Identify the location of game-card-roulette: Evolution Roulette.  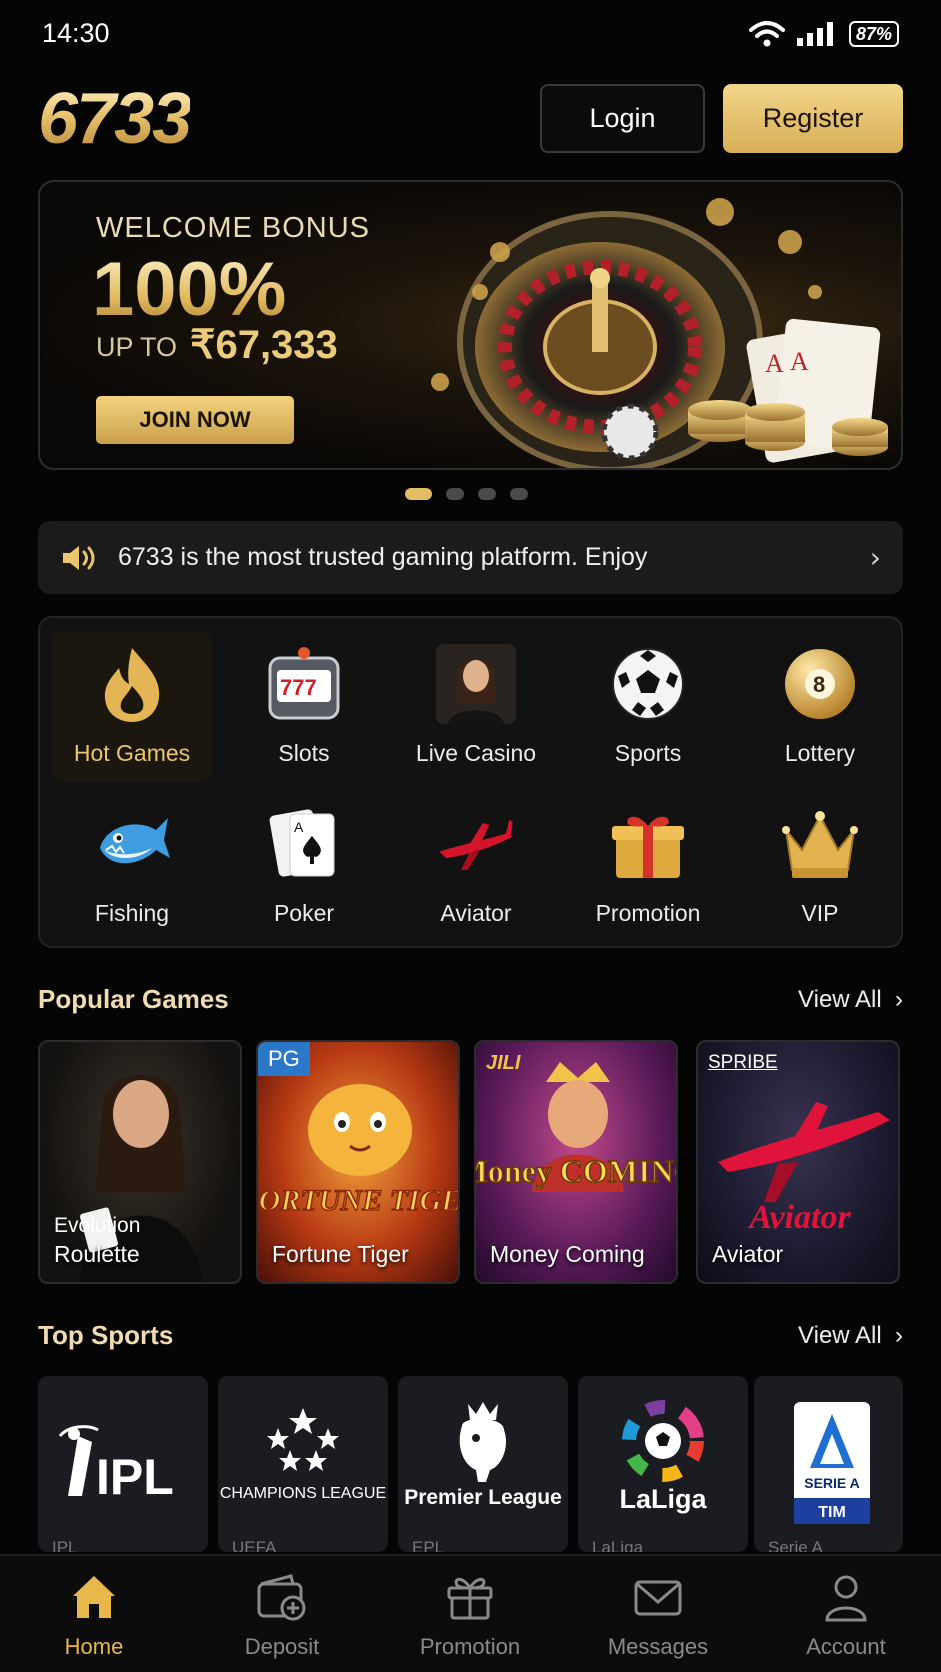
(140, 1162).